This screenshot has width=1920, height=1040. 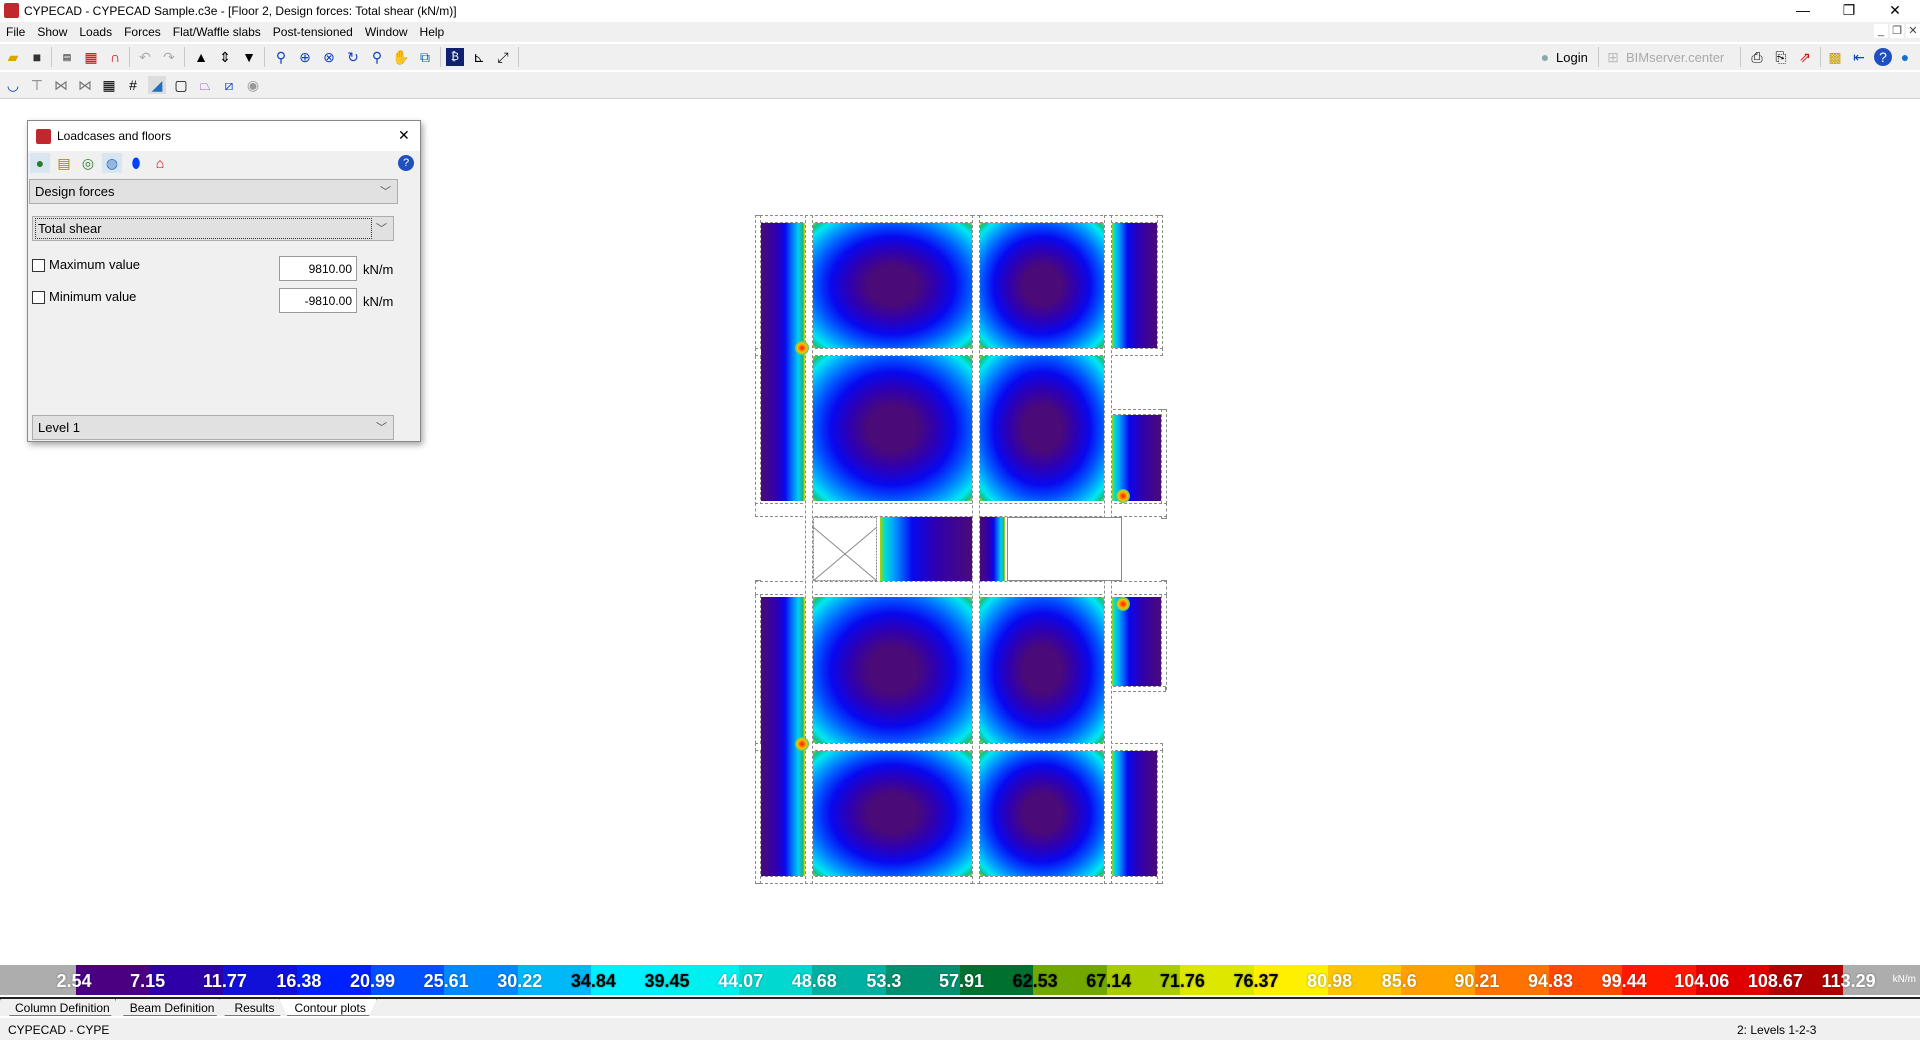 I want to click on print-preview-icon: ⎘, so click(x=1781, y=57).